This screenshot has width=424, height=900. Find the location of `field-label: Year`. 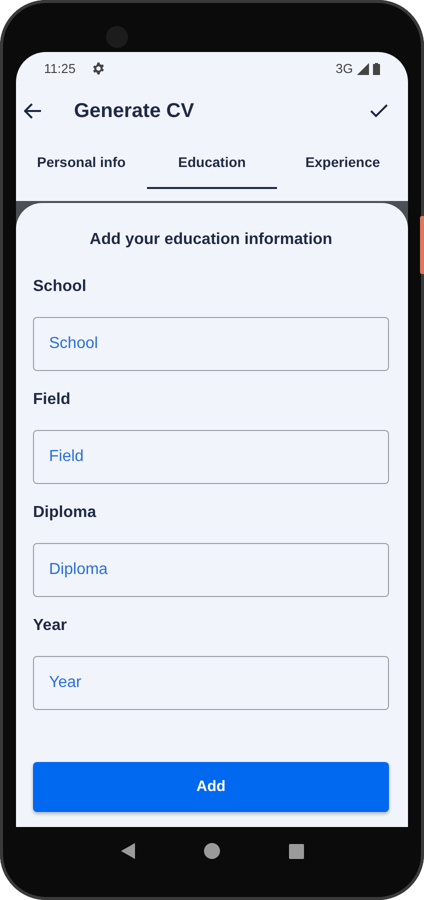

field-label: Year is located at coordinates (50, 626).